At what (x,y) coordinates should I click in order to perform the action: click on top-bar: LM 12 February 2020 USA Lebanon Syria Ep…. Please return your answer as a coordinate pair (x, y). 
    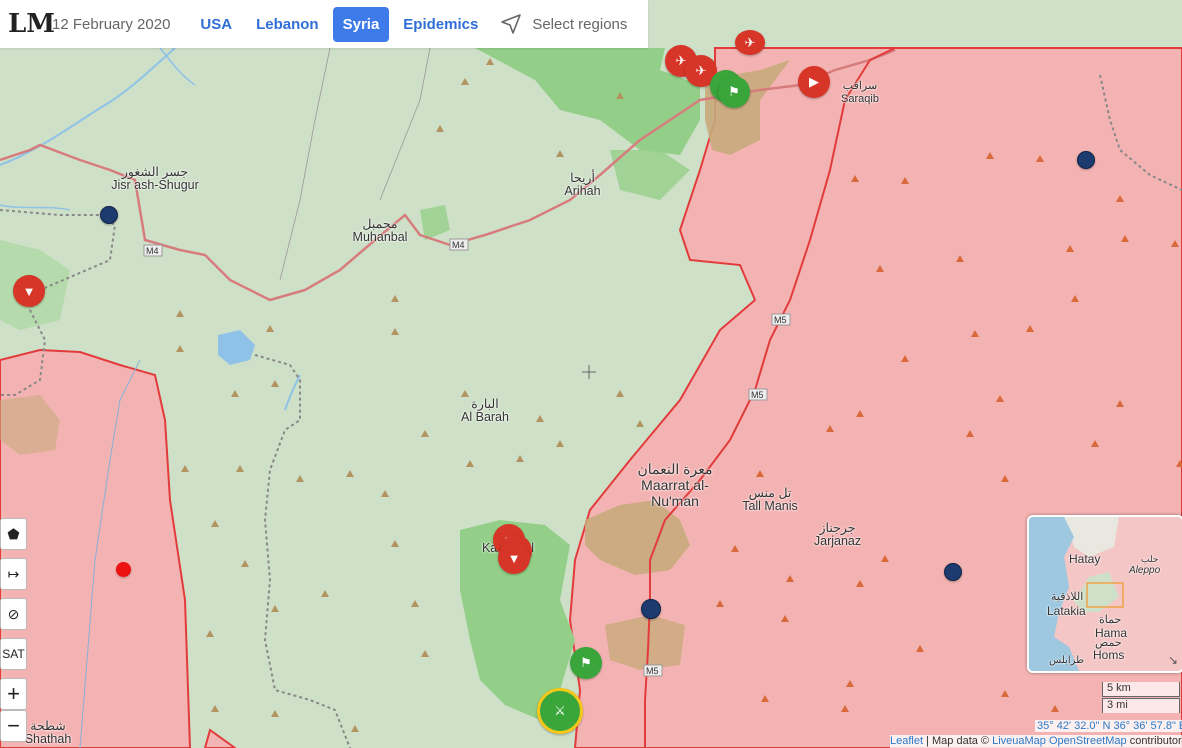
    Looking at the image, I should click on (324, 24).